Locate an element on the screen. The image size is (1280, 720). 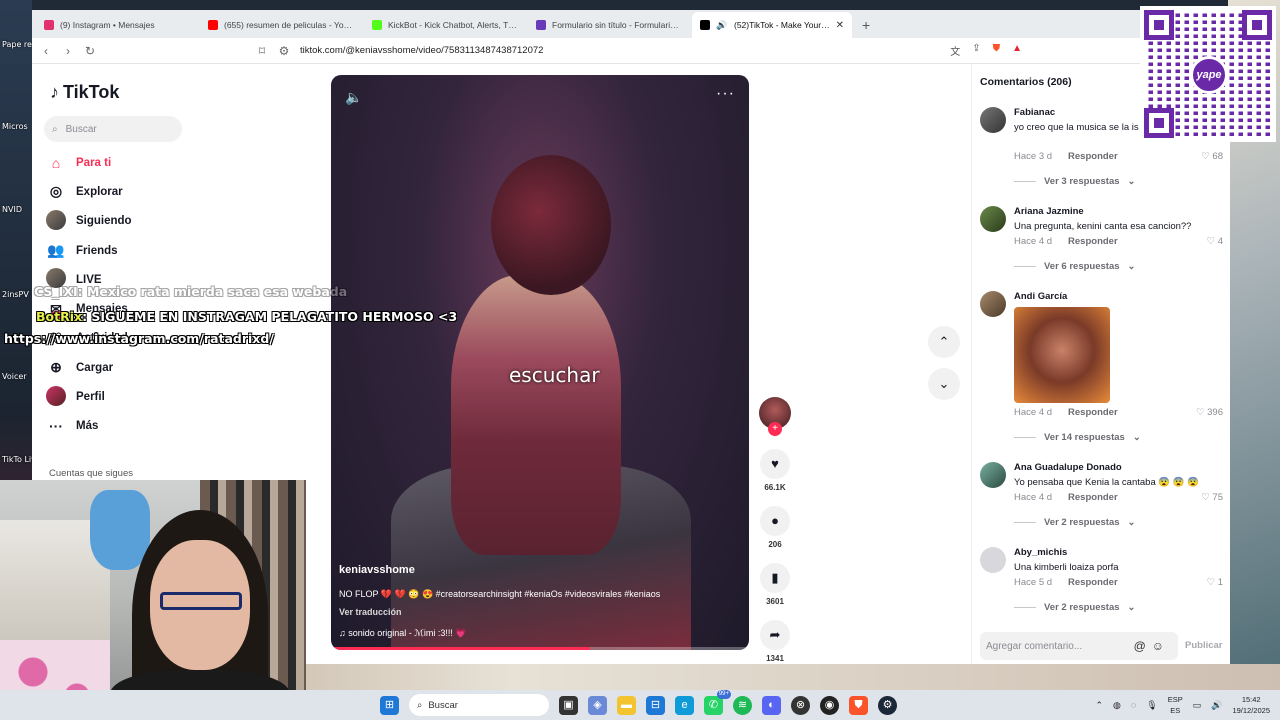
network-icon: ▭ is located at coordinates (1197, 705).